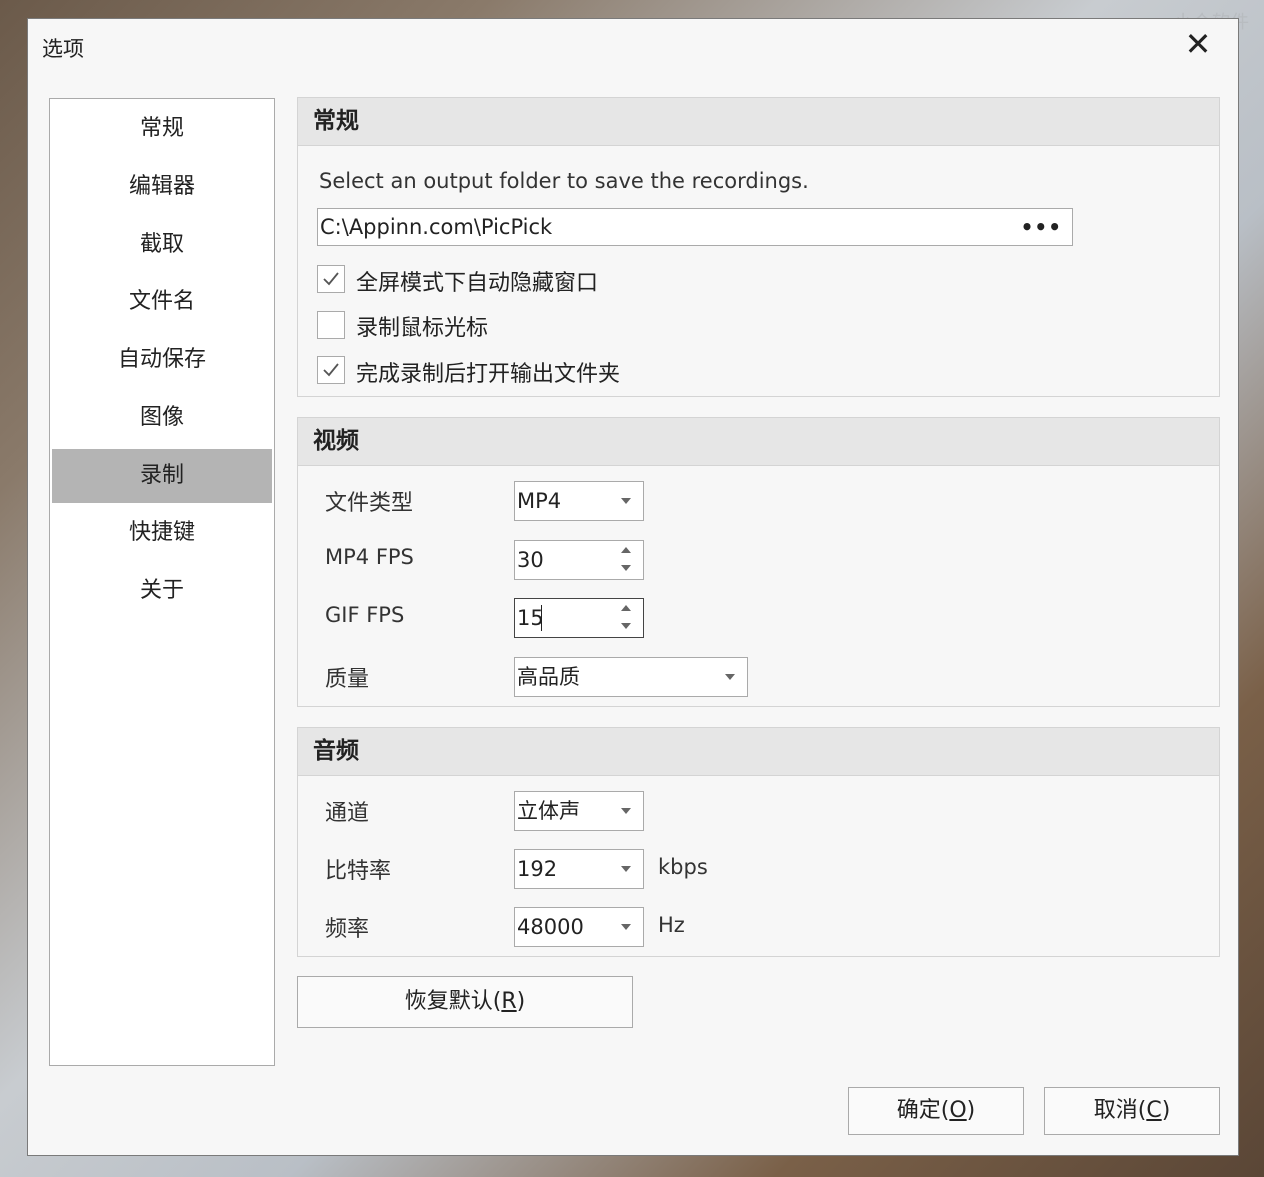 This screenshot has height=1177, width=1264. Describe the element at coordinates (548, 811) in the screenshot. I see `channel-value: 立体声` at that location.